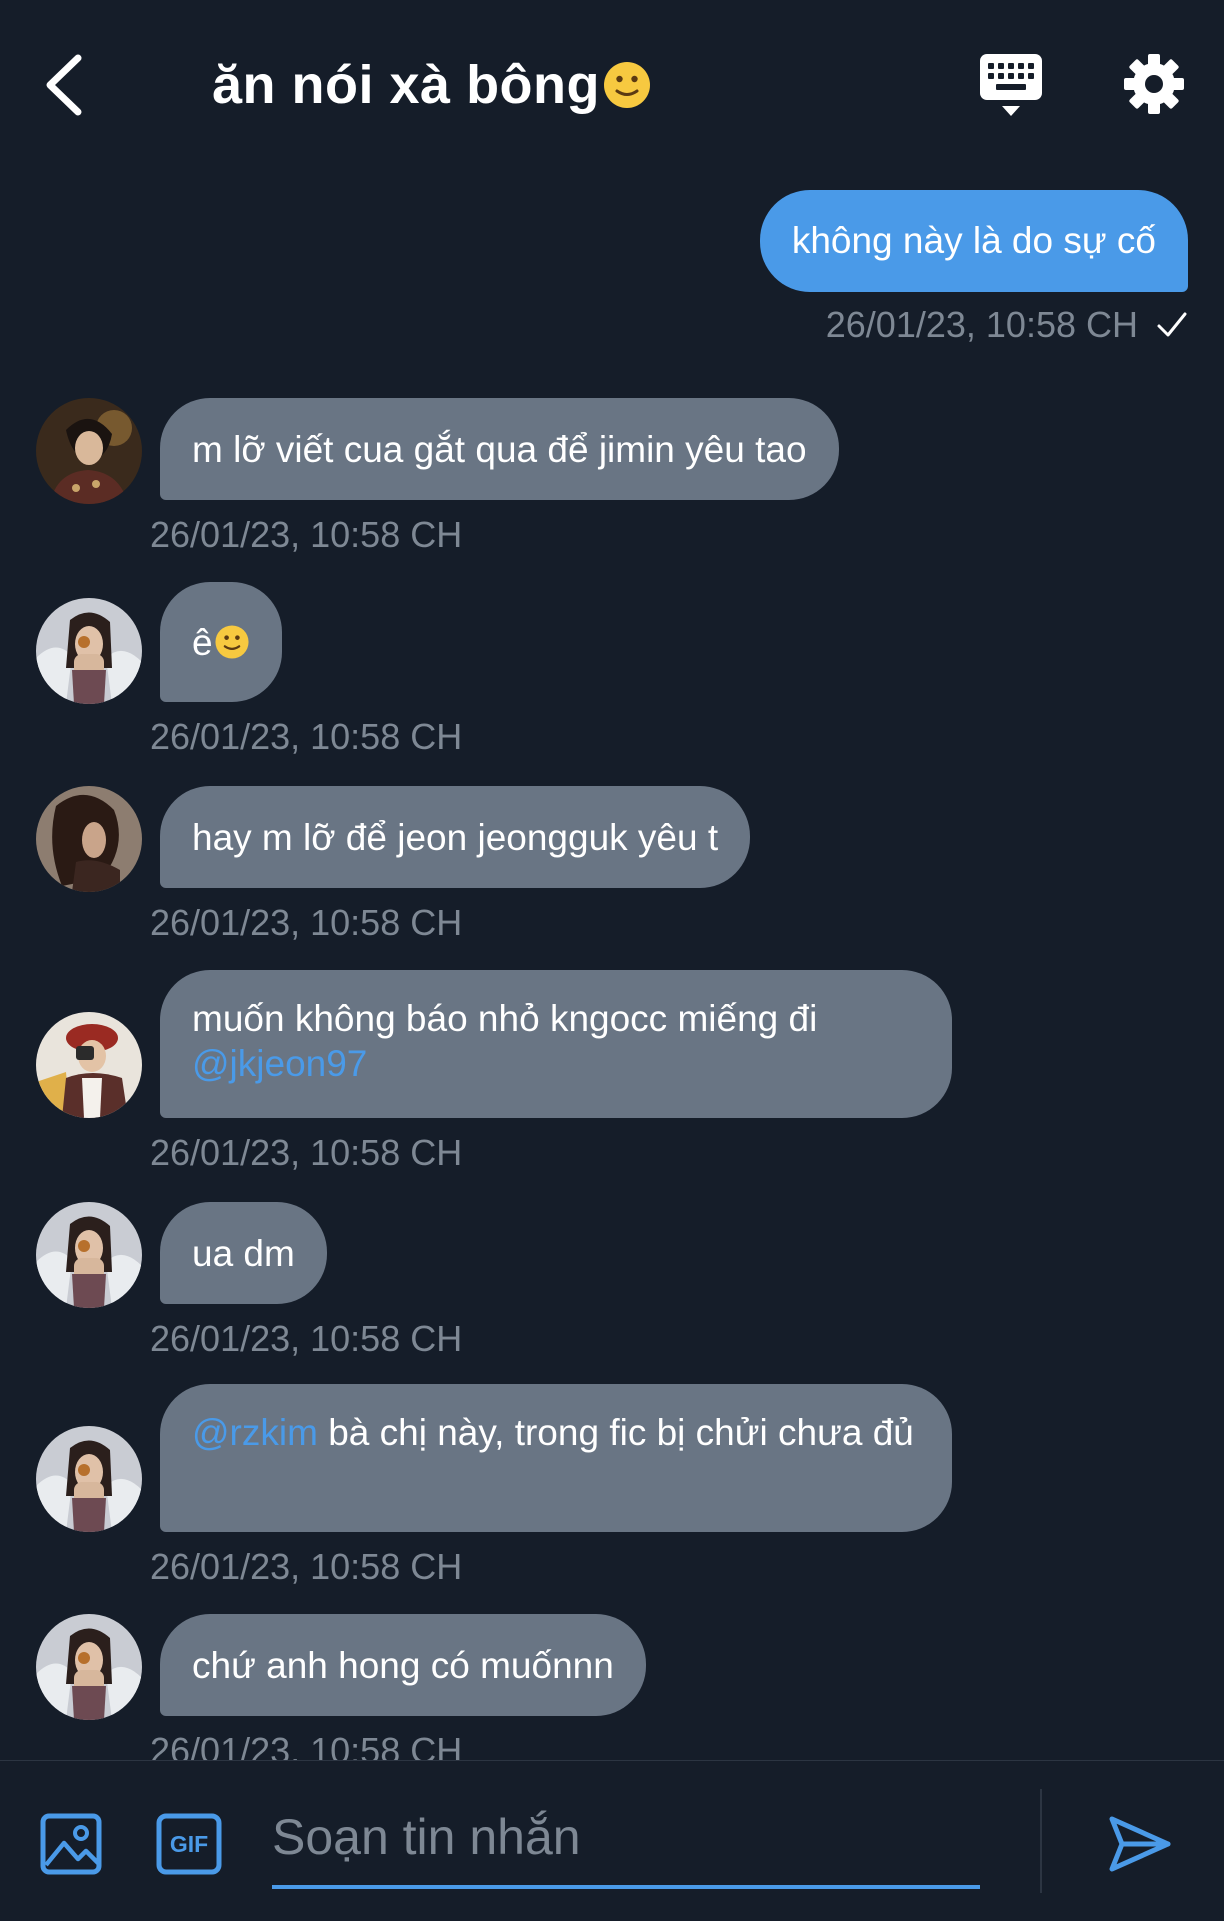 This screenshot has width=1224, height=1921. I want to click on message-text: hay m lỡ để jeon jeongguk yêu t, so click(455, 837).